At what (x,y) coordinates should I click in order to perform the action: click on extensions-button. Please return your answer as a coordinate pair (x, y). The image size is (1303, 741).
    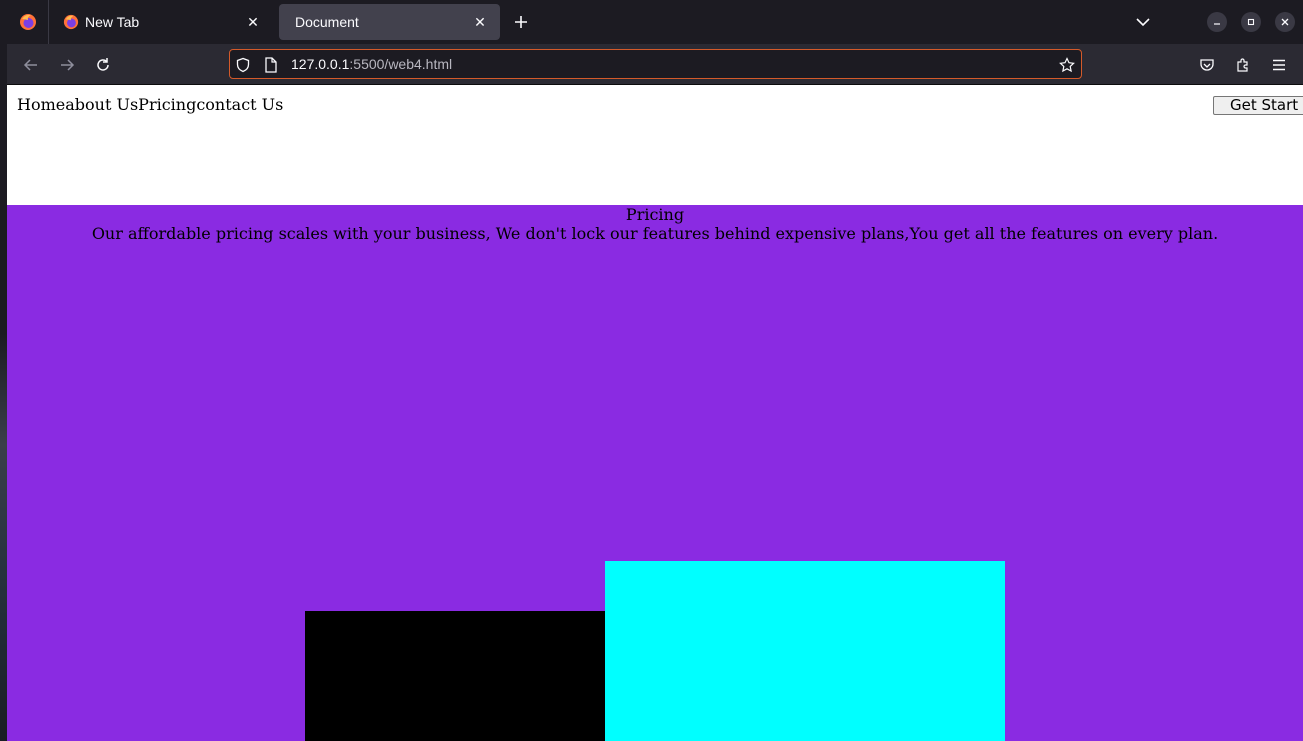
    Looking at the image, I should click on (1243, 65).